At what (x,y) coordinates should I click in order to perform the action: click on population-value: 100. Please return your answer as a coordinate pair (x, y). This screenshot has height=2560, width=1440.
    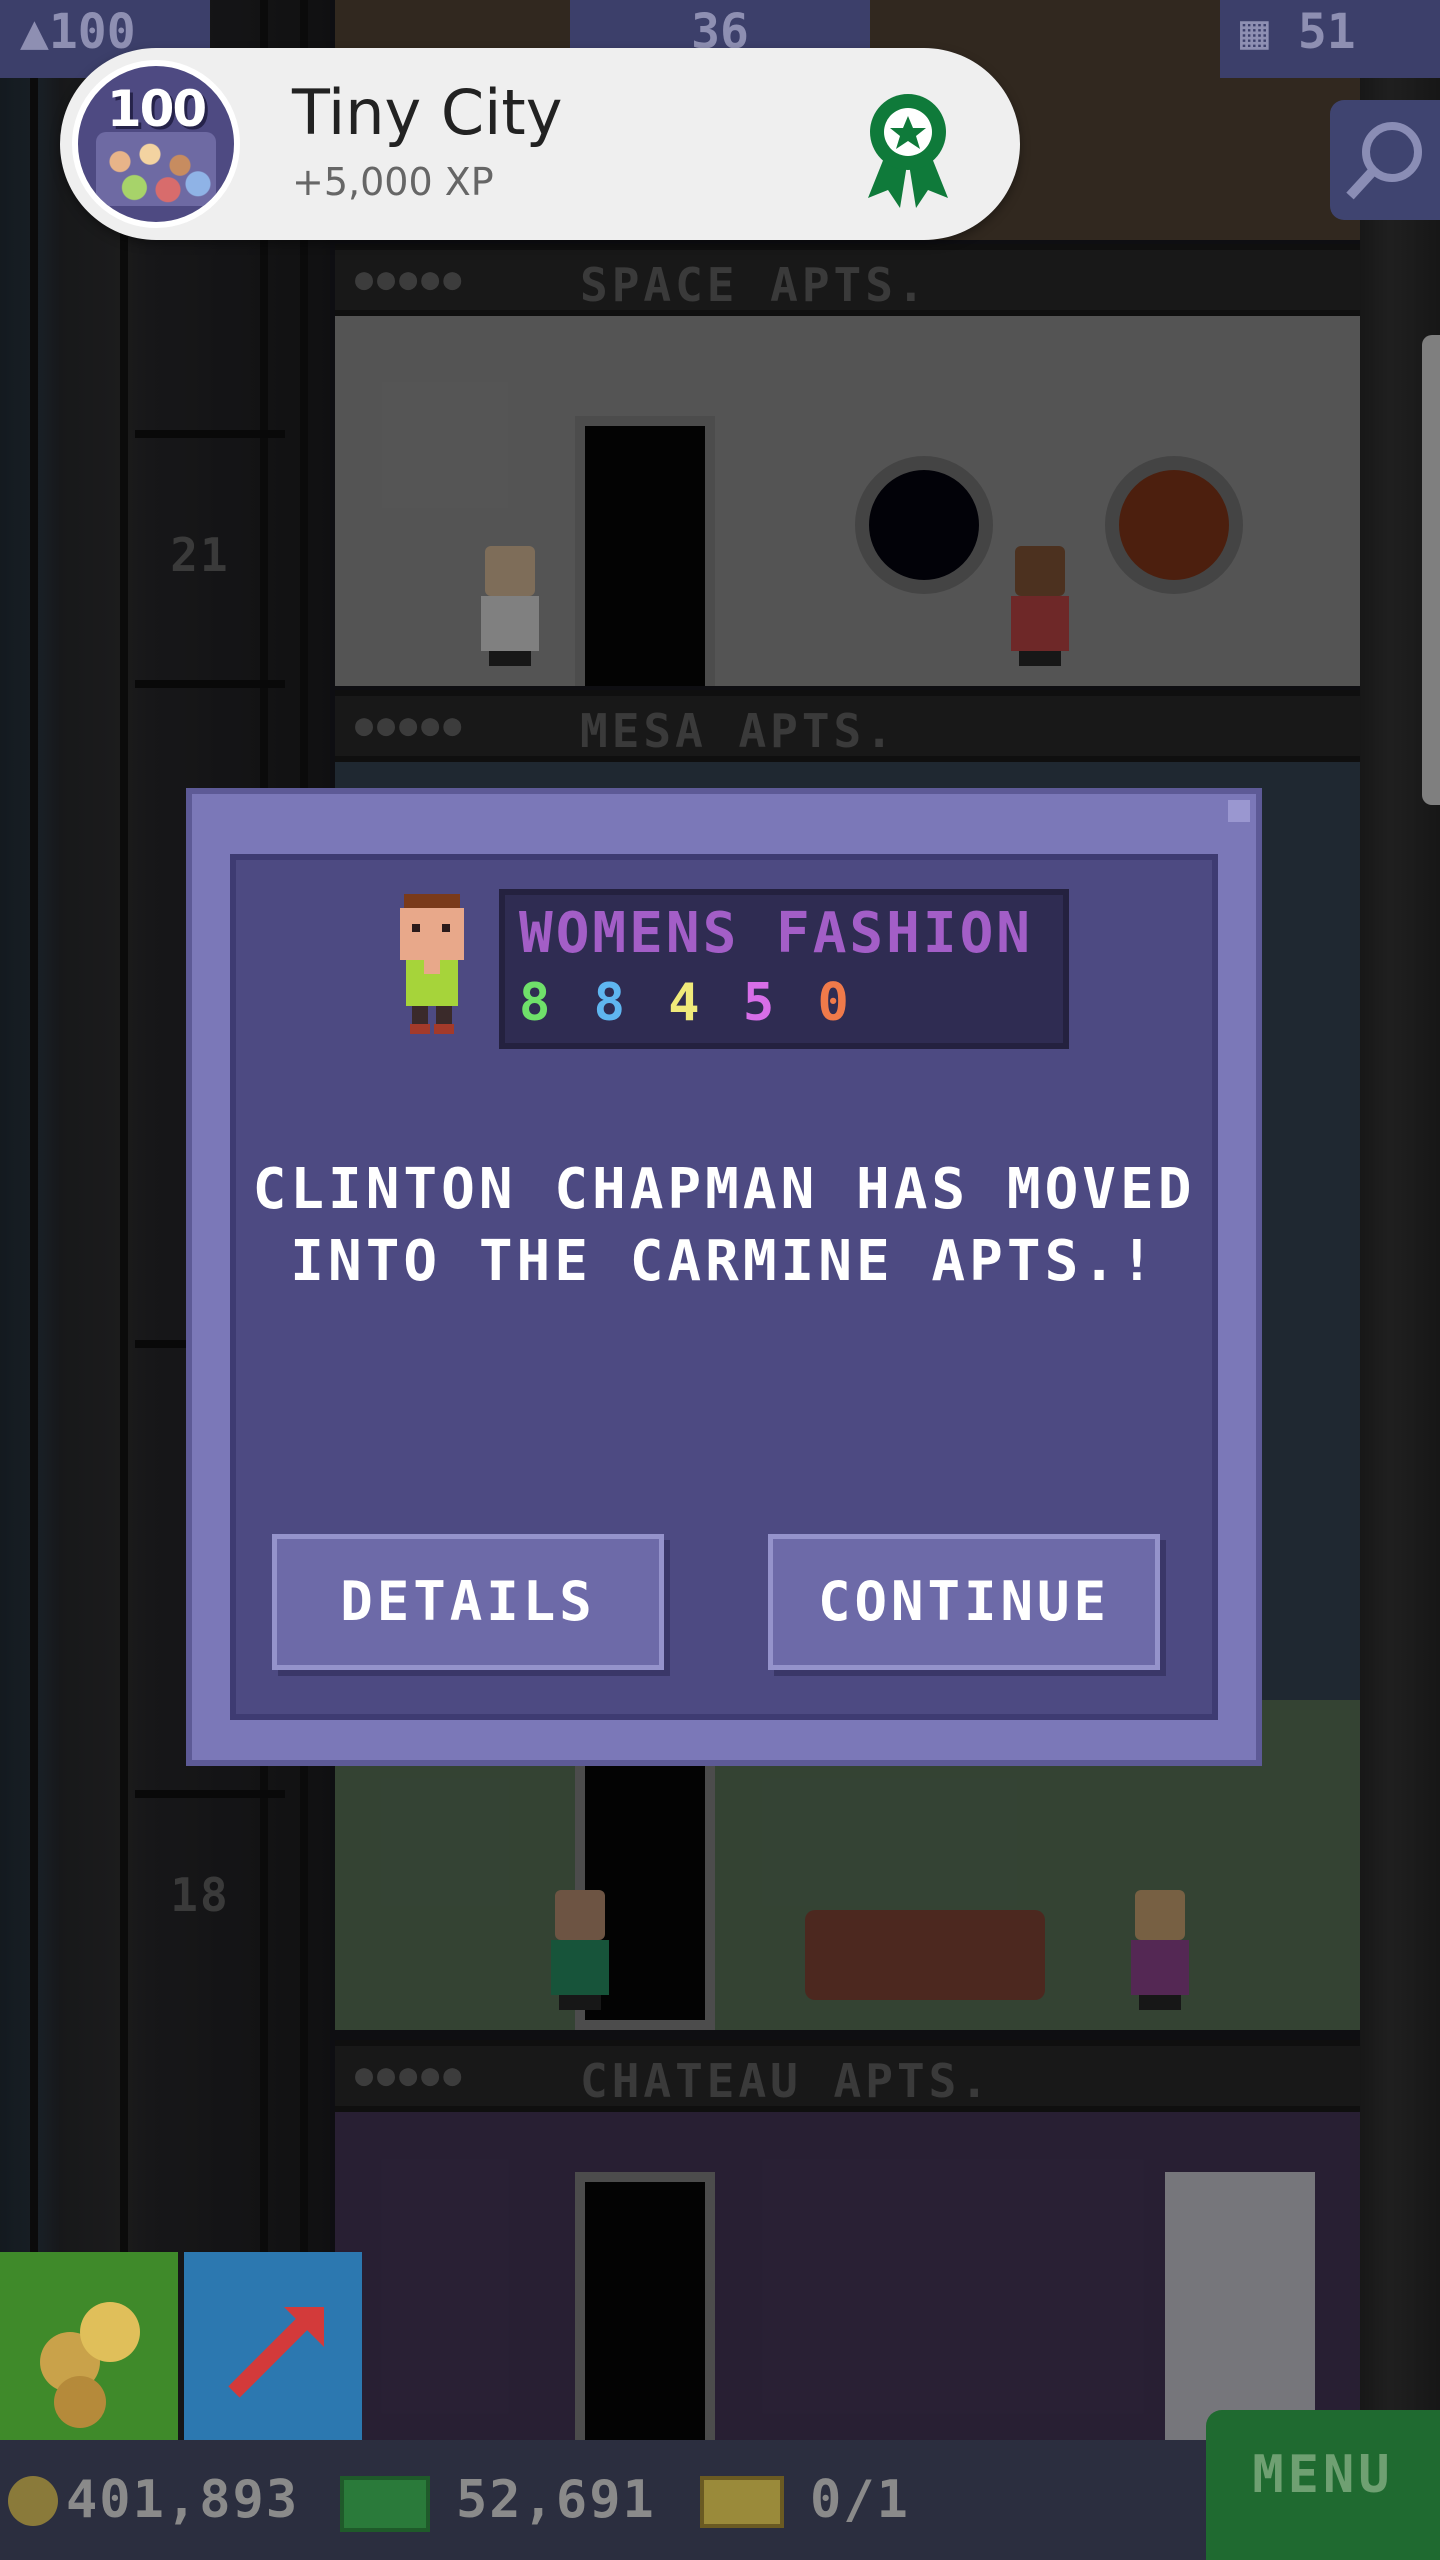
    Looking at the image, I should click on (92, 32).